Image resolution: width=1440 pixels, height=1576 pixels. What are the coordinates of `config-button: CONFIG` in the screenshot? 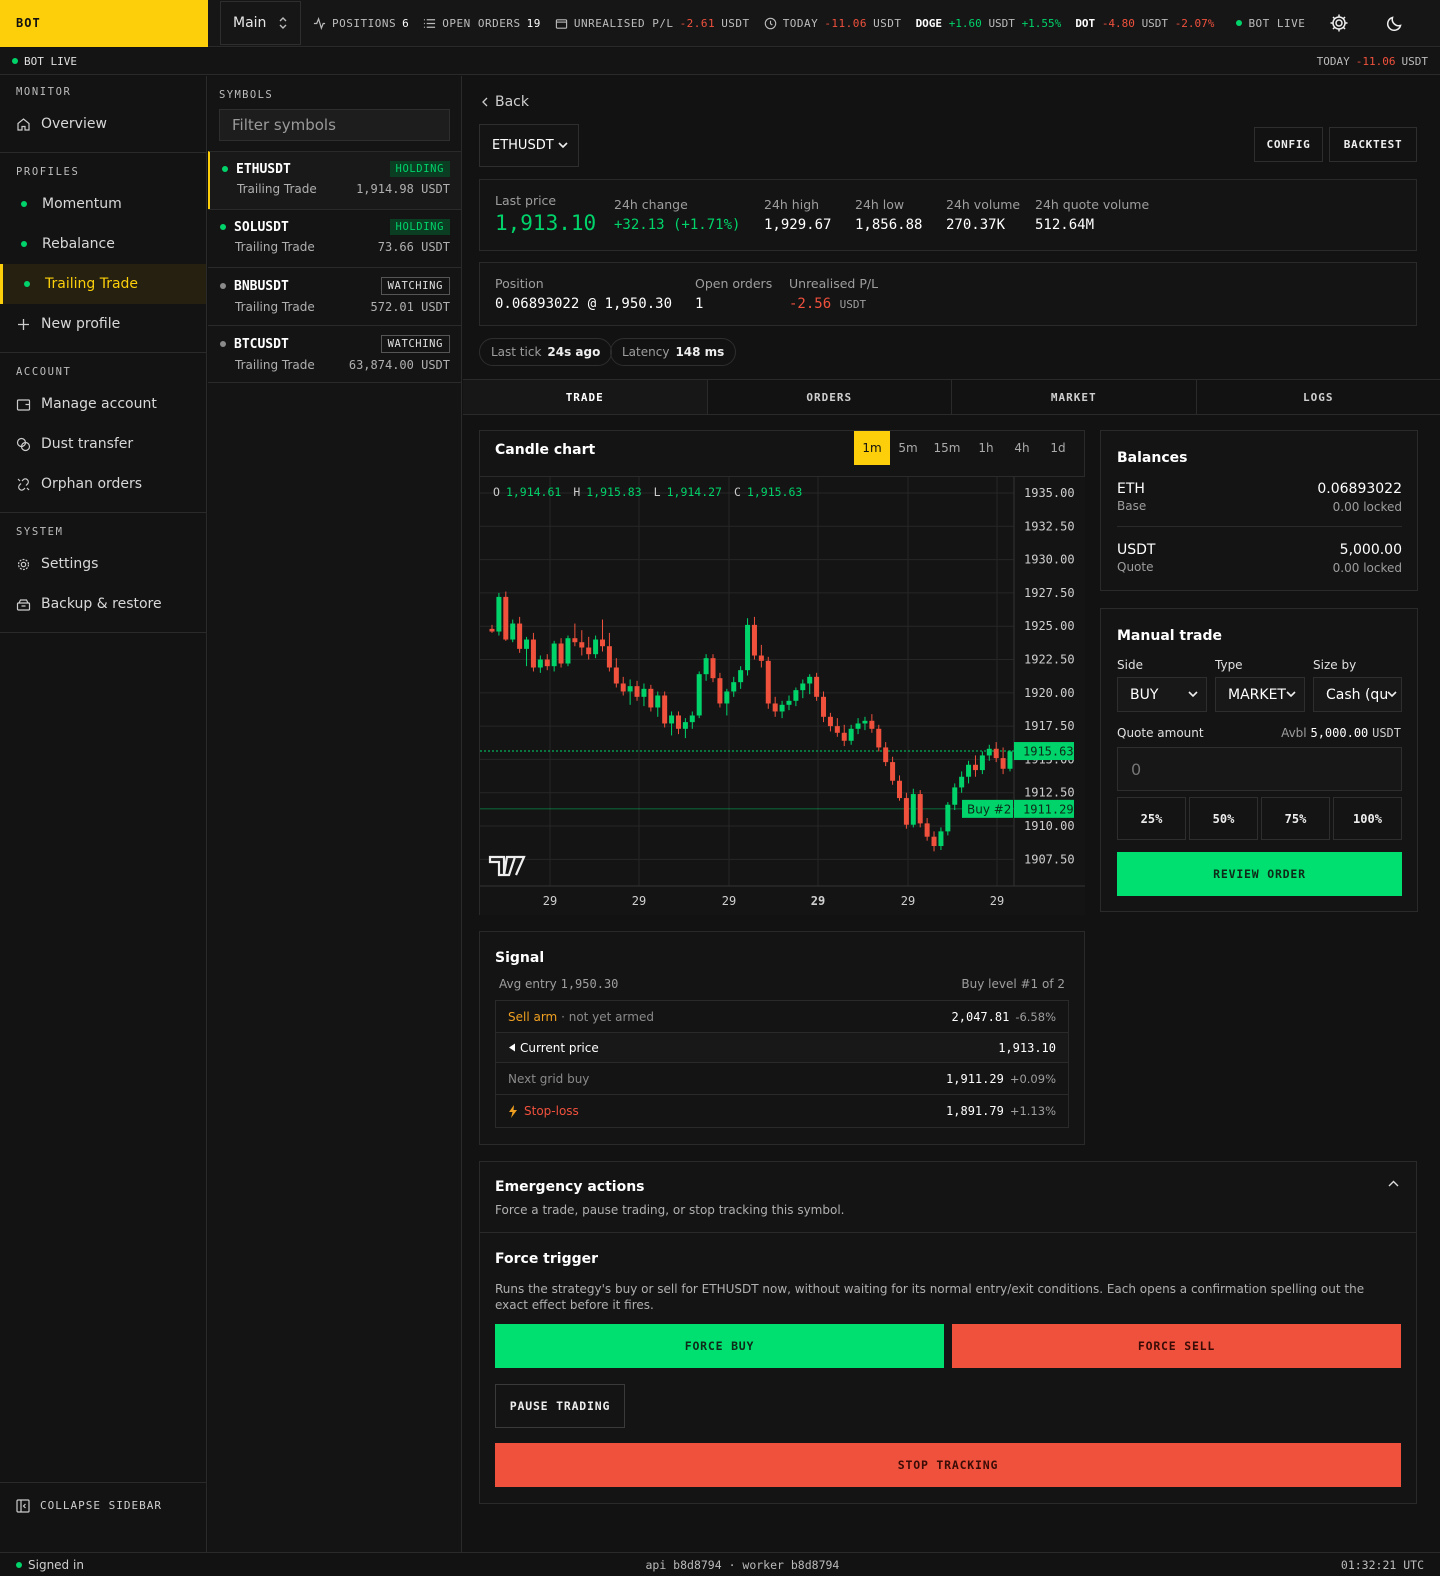 It's located at (1288, 144).